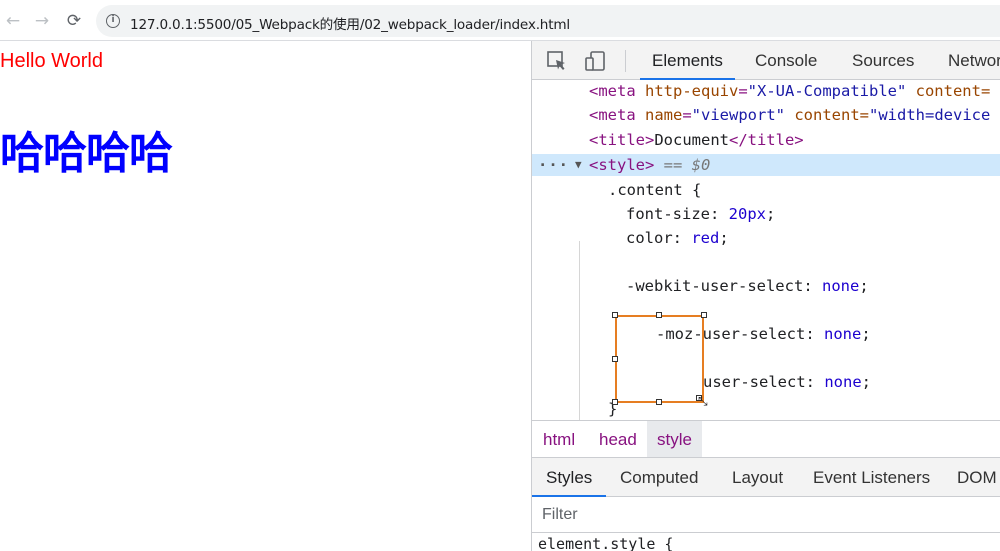  Describe the element at coordinates (569, 477) in the screenshot. I see `tab-styles: Styles` at that location.